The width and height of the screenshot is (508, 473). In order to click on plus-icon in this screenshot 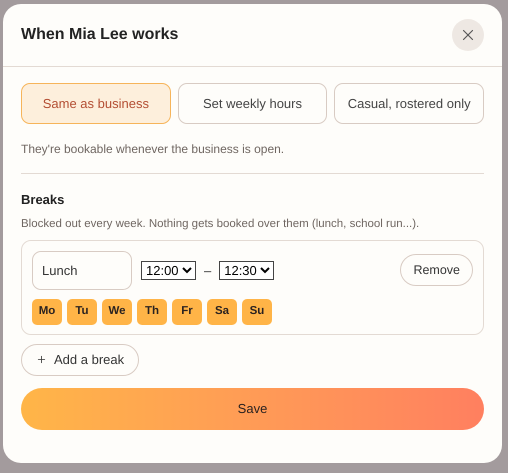, I will do `click(41, 360)`.